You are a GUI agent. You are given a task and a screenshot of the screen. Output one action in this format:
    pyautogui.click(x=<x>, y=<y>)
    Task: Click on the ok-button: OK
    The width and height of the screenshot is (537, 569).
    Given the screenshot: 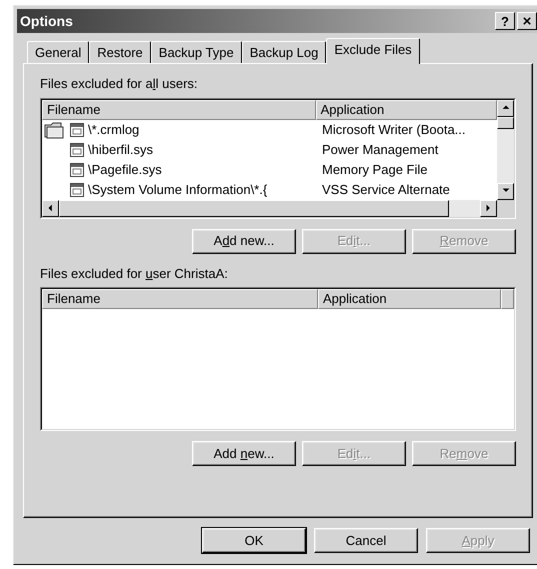 What is the action you would take?
    pyautogui.click(x=254, y=540)
    